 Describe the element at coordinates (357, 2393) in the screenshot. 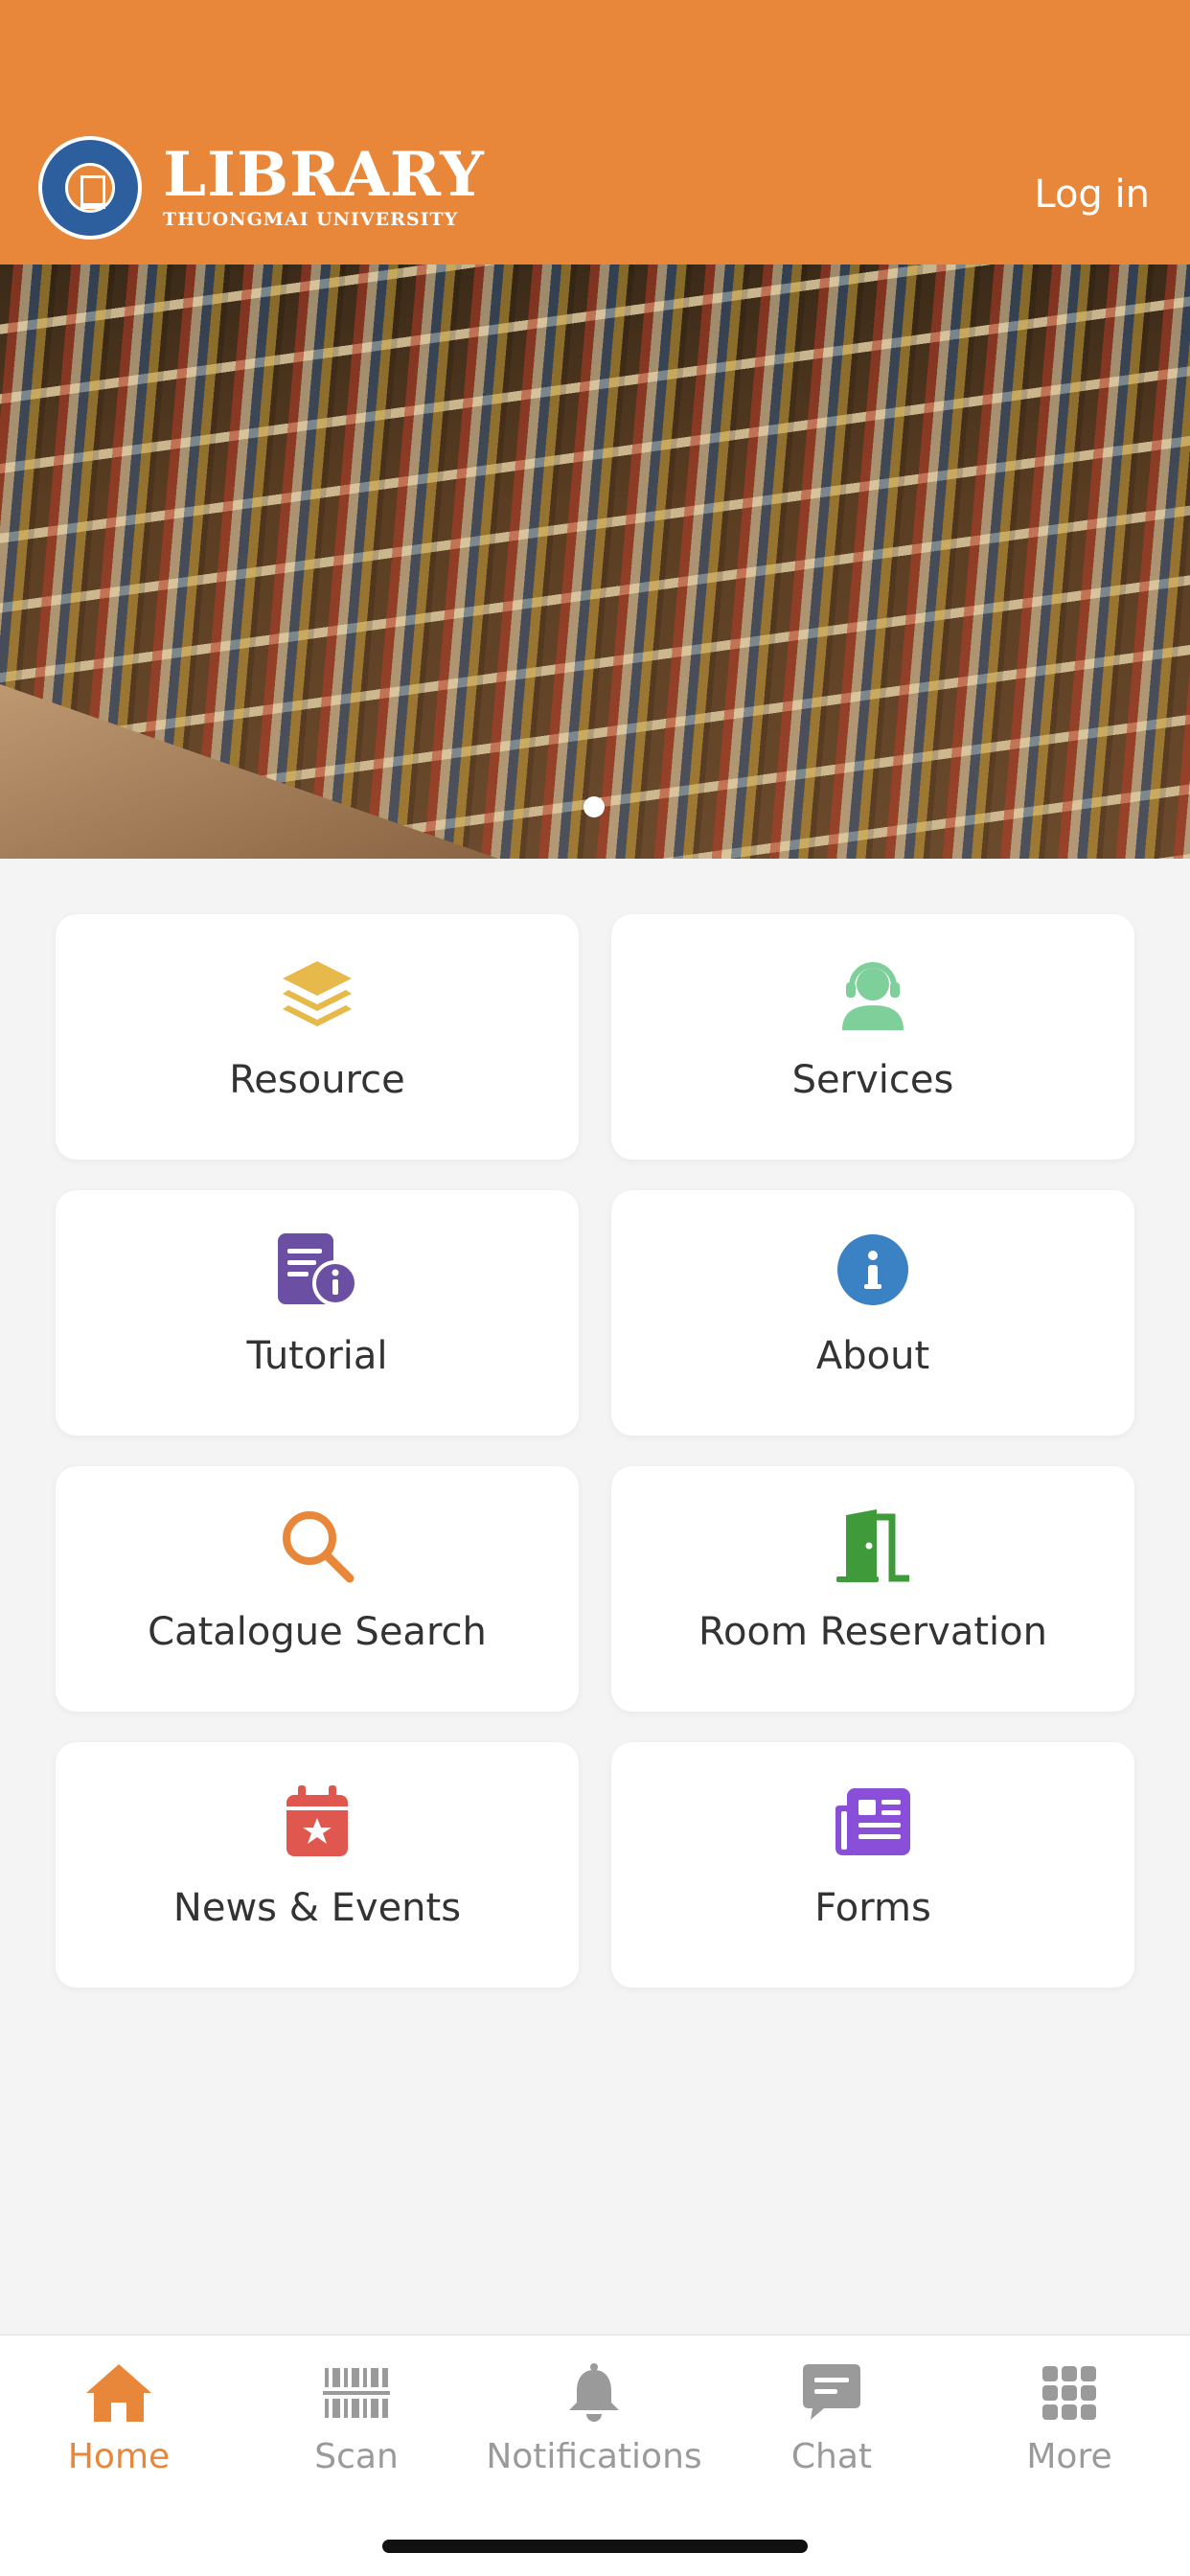

I see `barcode-icon` at that location.